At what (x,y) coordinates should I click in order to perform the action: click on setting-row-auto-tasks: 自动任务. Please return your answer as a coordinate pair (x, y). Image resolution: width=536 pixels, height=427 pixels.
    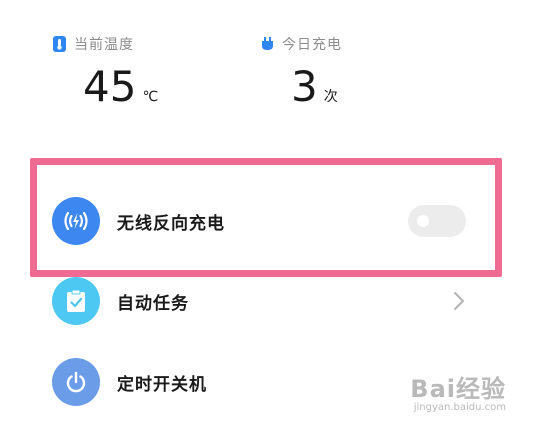
    Looking at the image, I should click on (262, 301).